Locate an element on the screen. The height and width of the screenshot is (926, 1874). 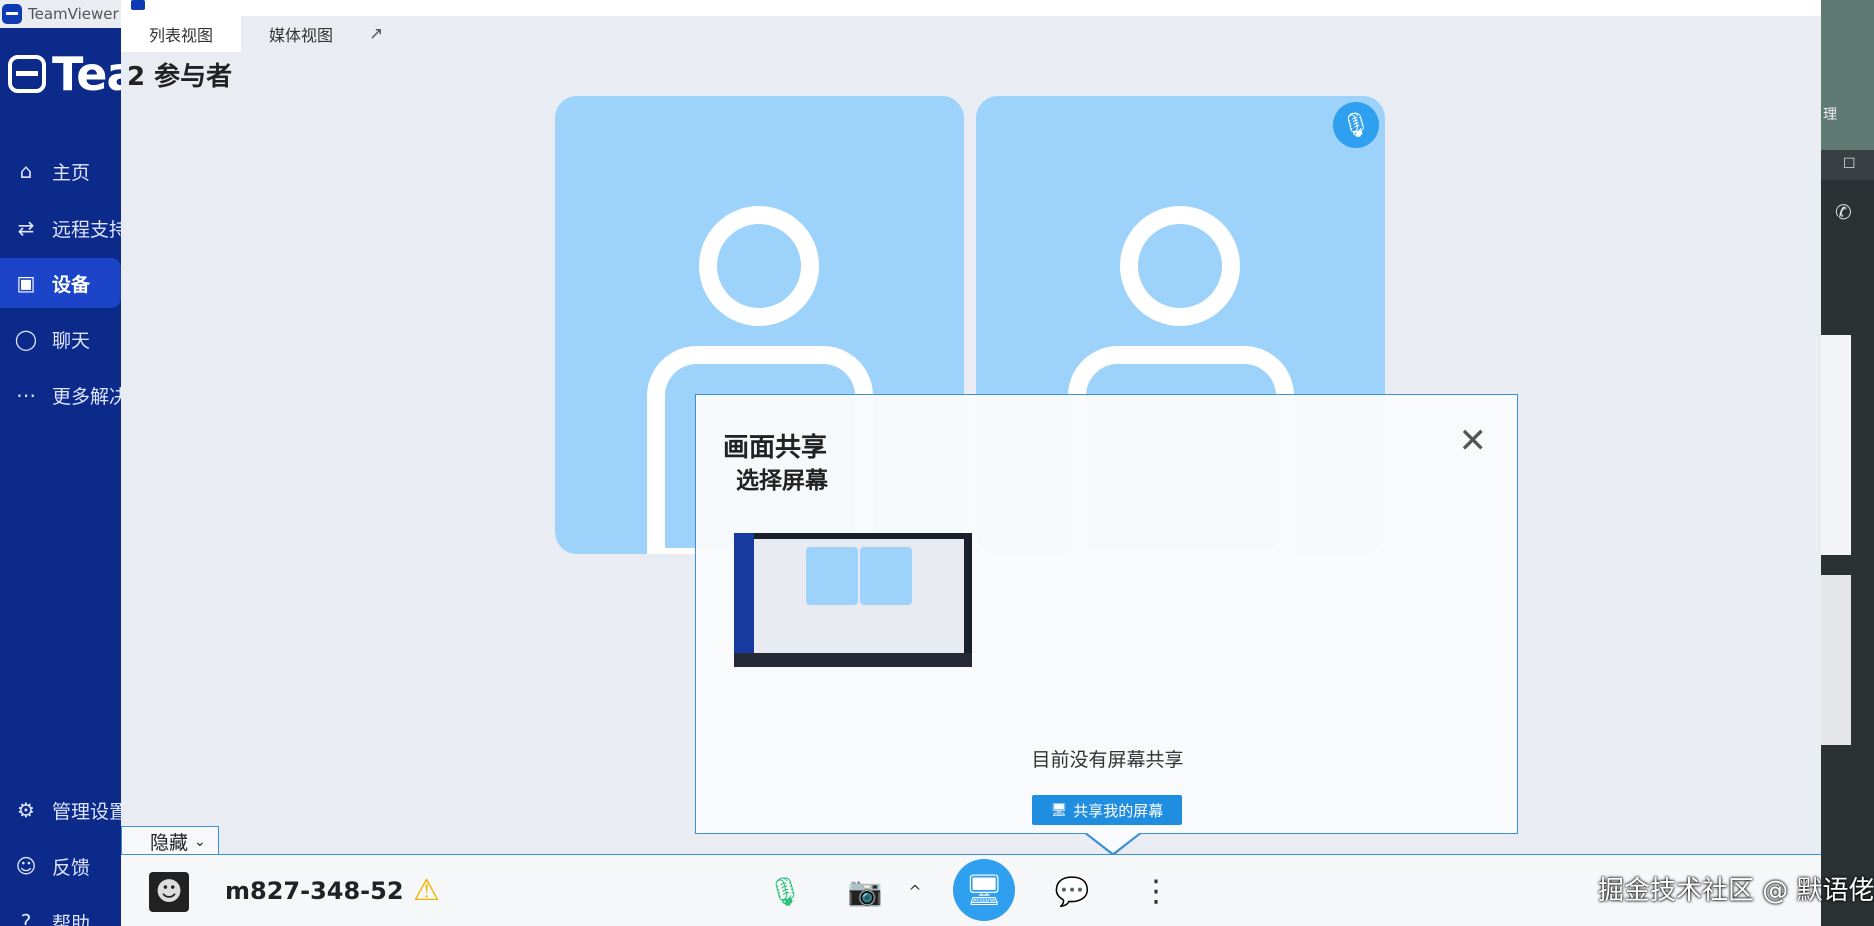
thumb-window is located at coordinates (859, 596).